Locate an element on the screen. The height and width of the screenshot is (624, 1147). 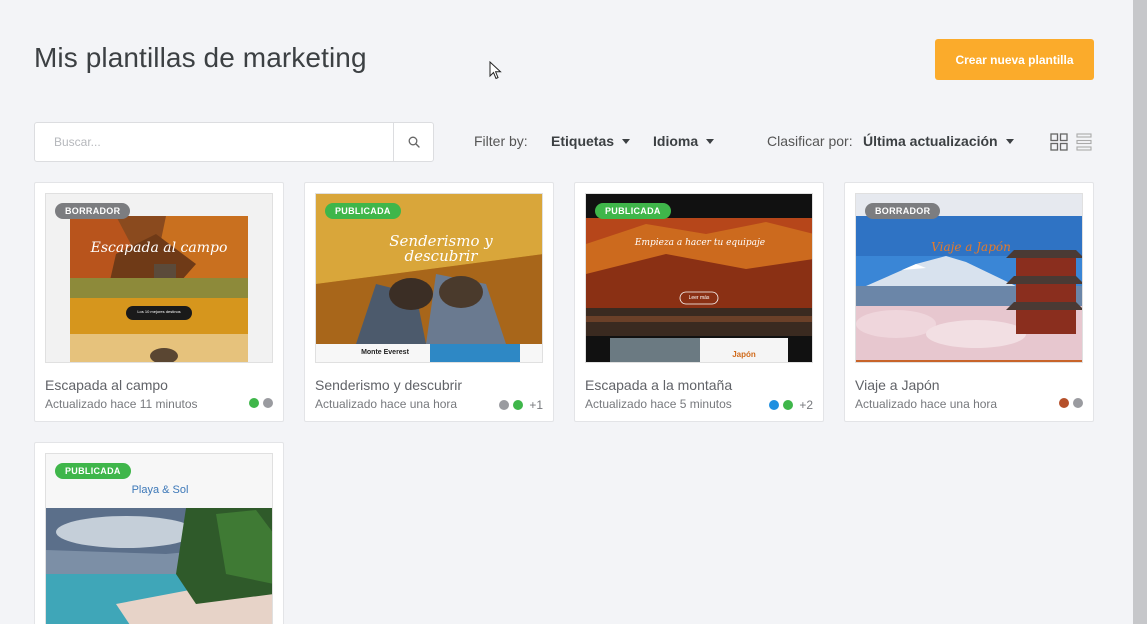
sort-value: Última actualización is located at coordinates (930, 141).